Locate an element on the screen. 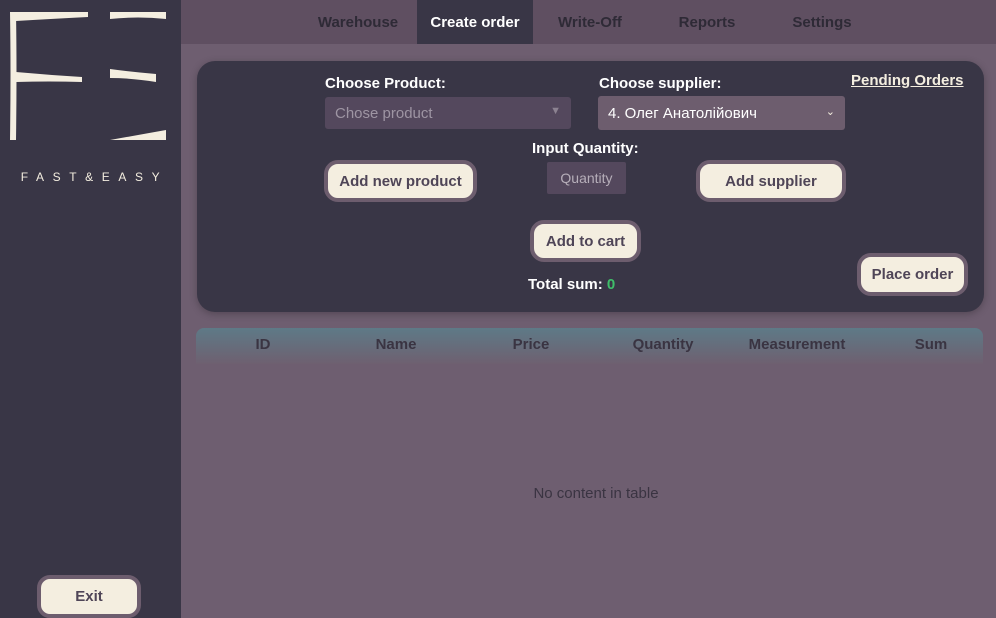  product-placeholder: Chose product is located at coordinates (384, 113).